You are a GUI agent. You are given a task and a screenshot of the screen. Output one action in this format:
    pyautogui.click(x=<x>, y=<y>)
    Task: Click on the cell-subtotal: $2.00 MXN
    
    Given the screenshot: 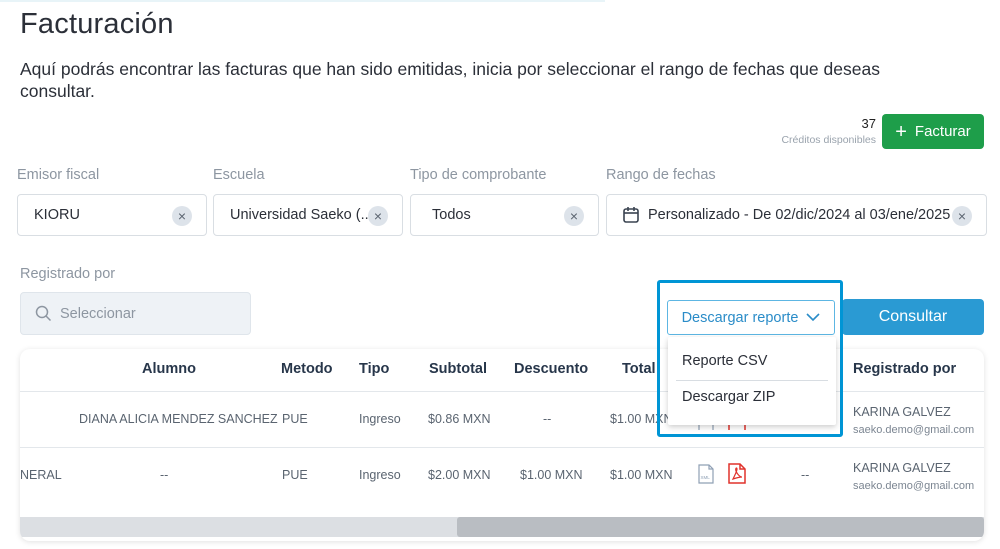 What is the action you would take?
    pyautogui.click(x=459, y=475)
    